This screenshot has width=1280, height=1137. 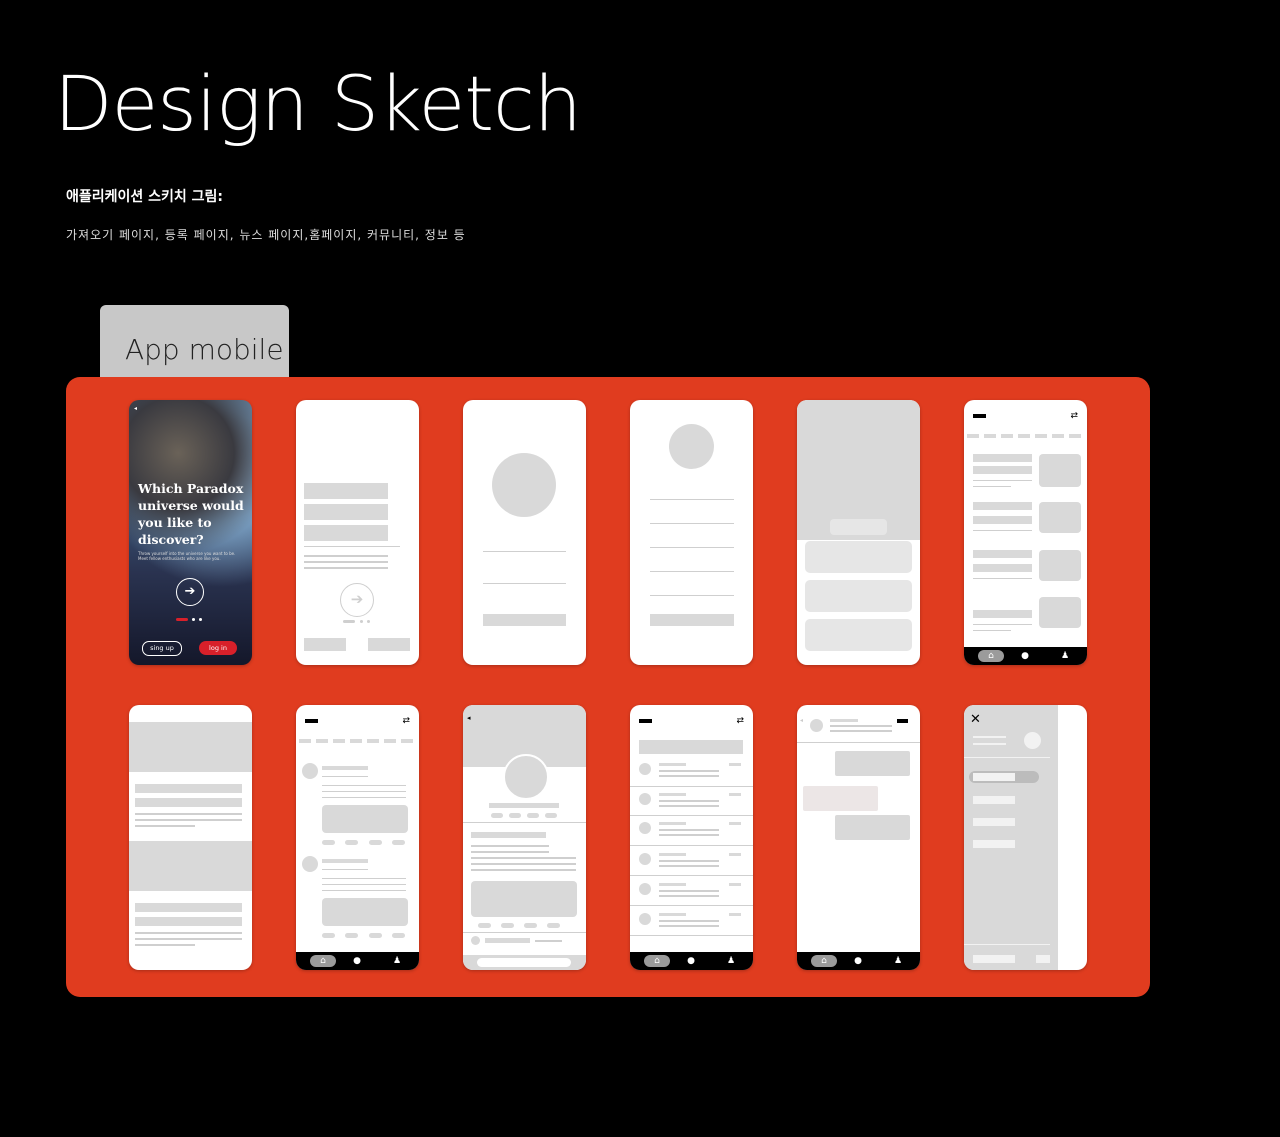 I want to click on phone-login, so click(x=524, y=532).